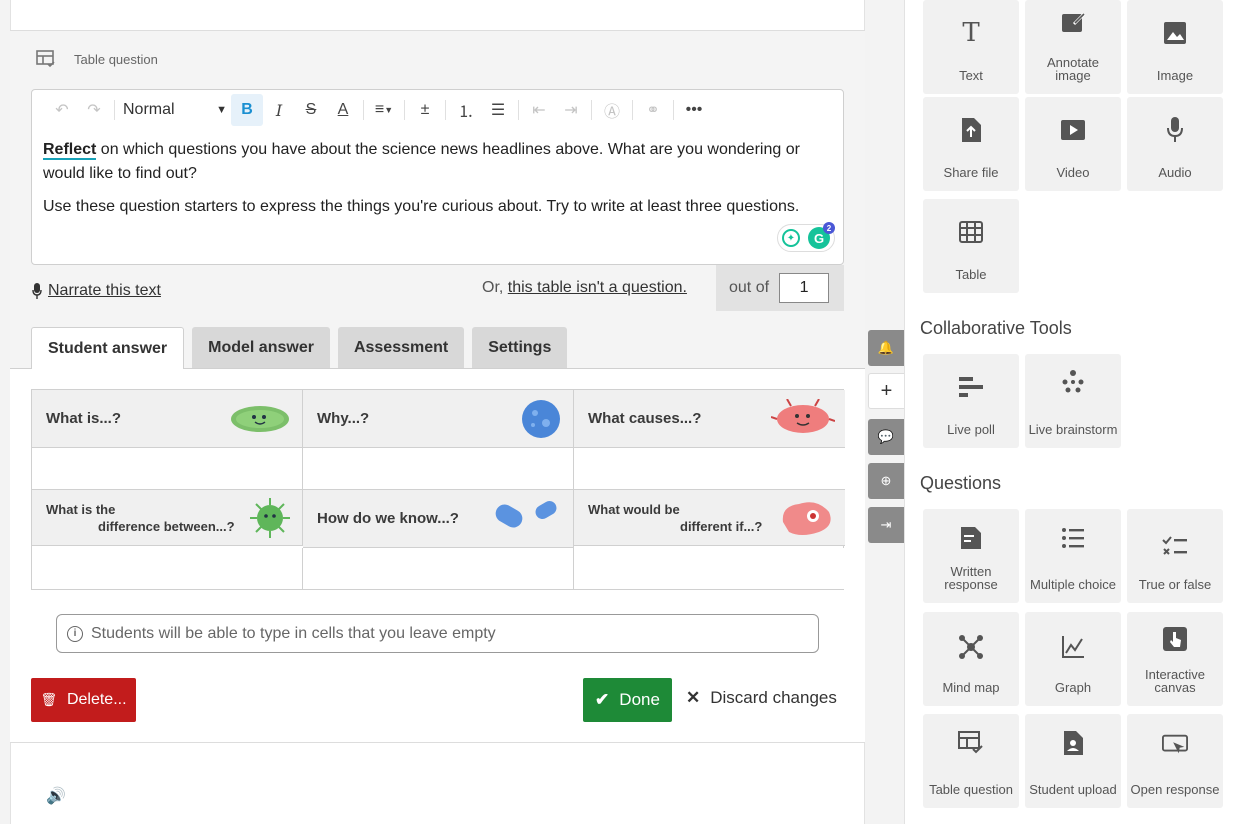 This screenshot has width=1239, height=824. Describe the element at coordinates (709, 419) in the screenshot. I see `table-header-cell: What causes...?` at that location.